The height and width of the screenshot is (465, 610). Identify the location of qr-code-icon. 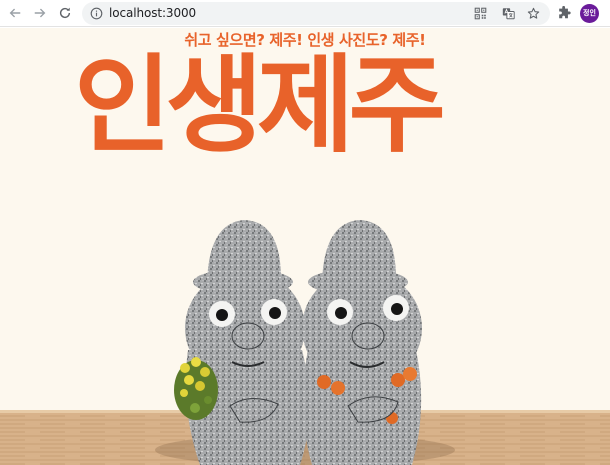
(480, 13).